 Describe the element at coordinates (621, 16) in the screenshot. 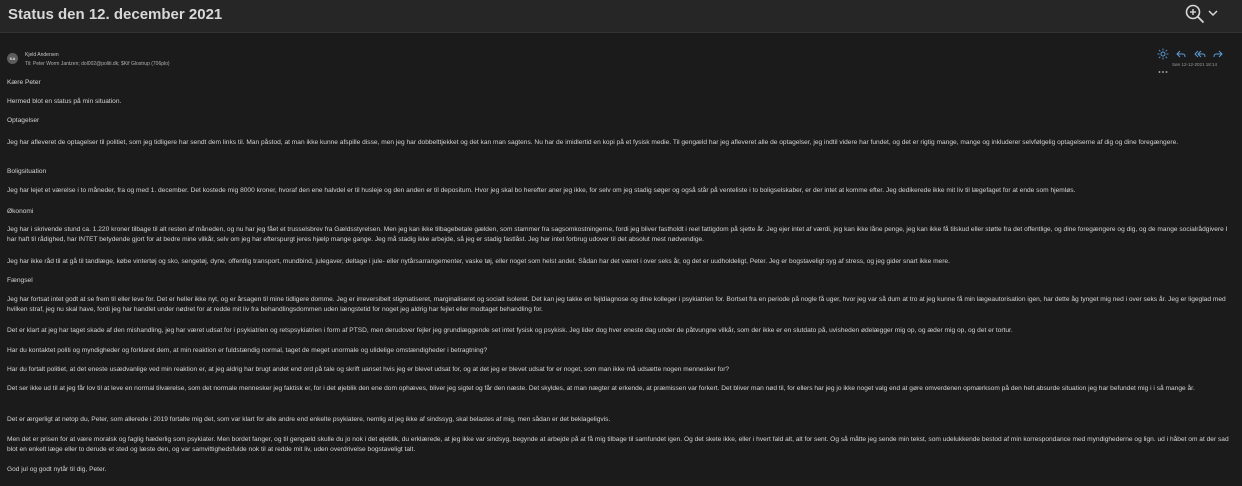

I see `subject-bar: Status den 12. december 2021` at that location.